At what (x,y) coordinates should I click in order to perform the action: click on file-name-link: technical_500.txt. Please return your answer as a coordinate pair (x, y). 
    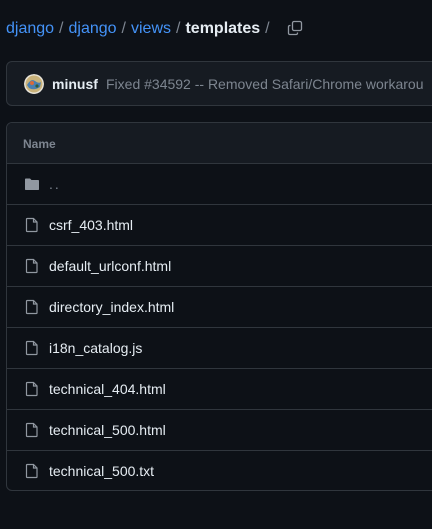
    Looking at the image, I should click on (101, 471).